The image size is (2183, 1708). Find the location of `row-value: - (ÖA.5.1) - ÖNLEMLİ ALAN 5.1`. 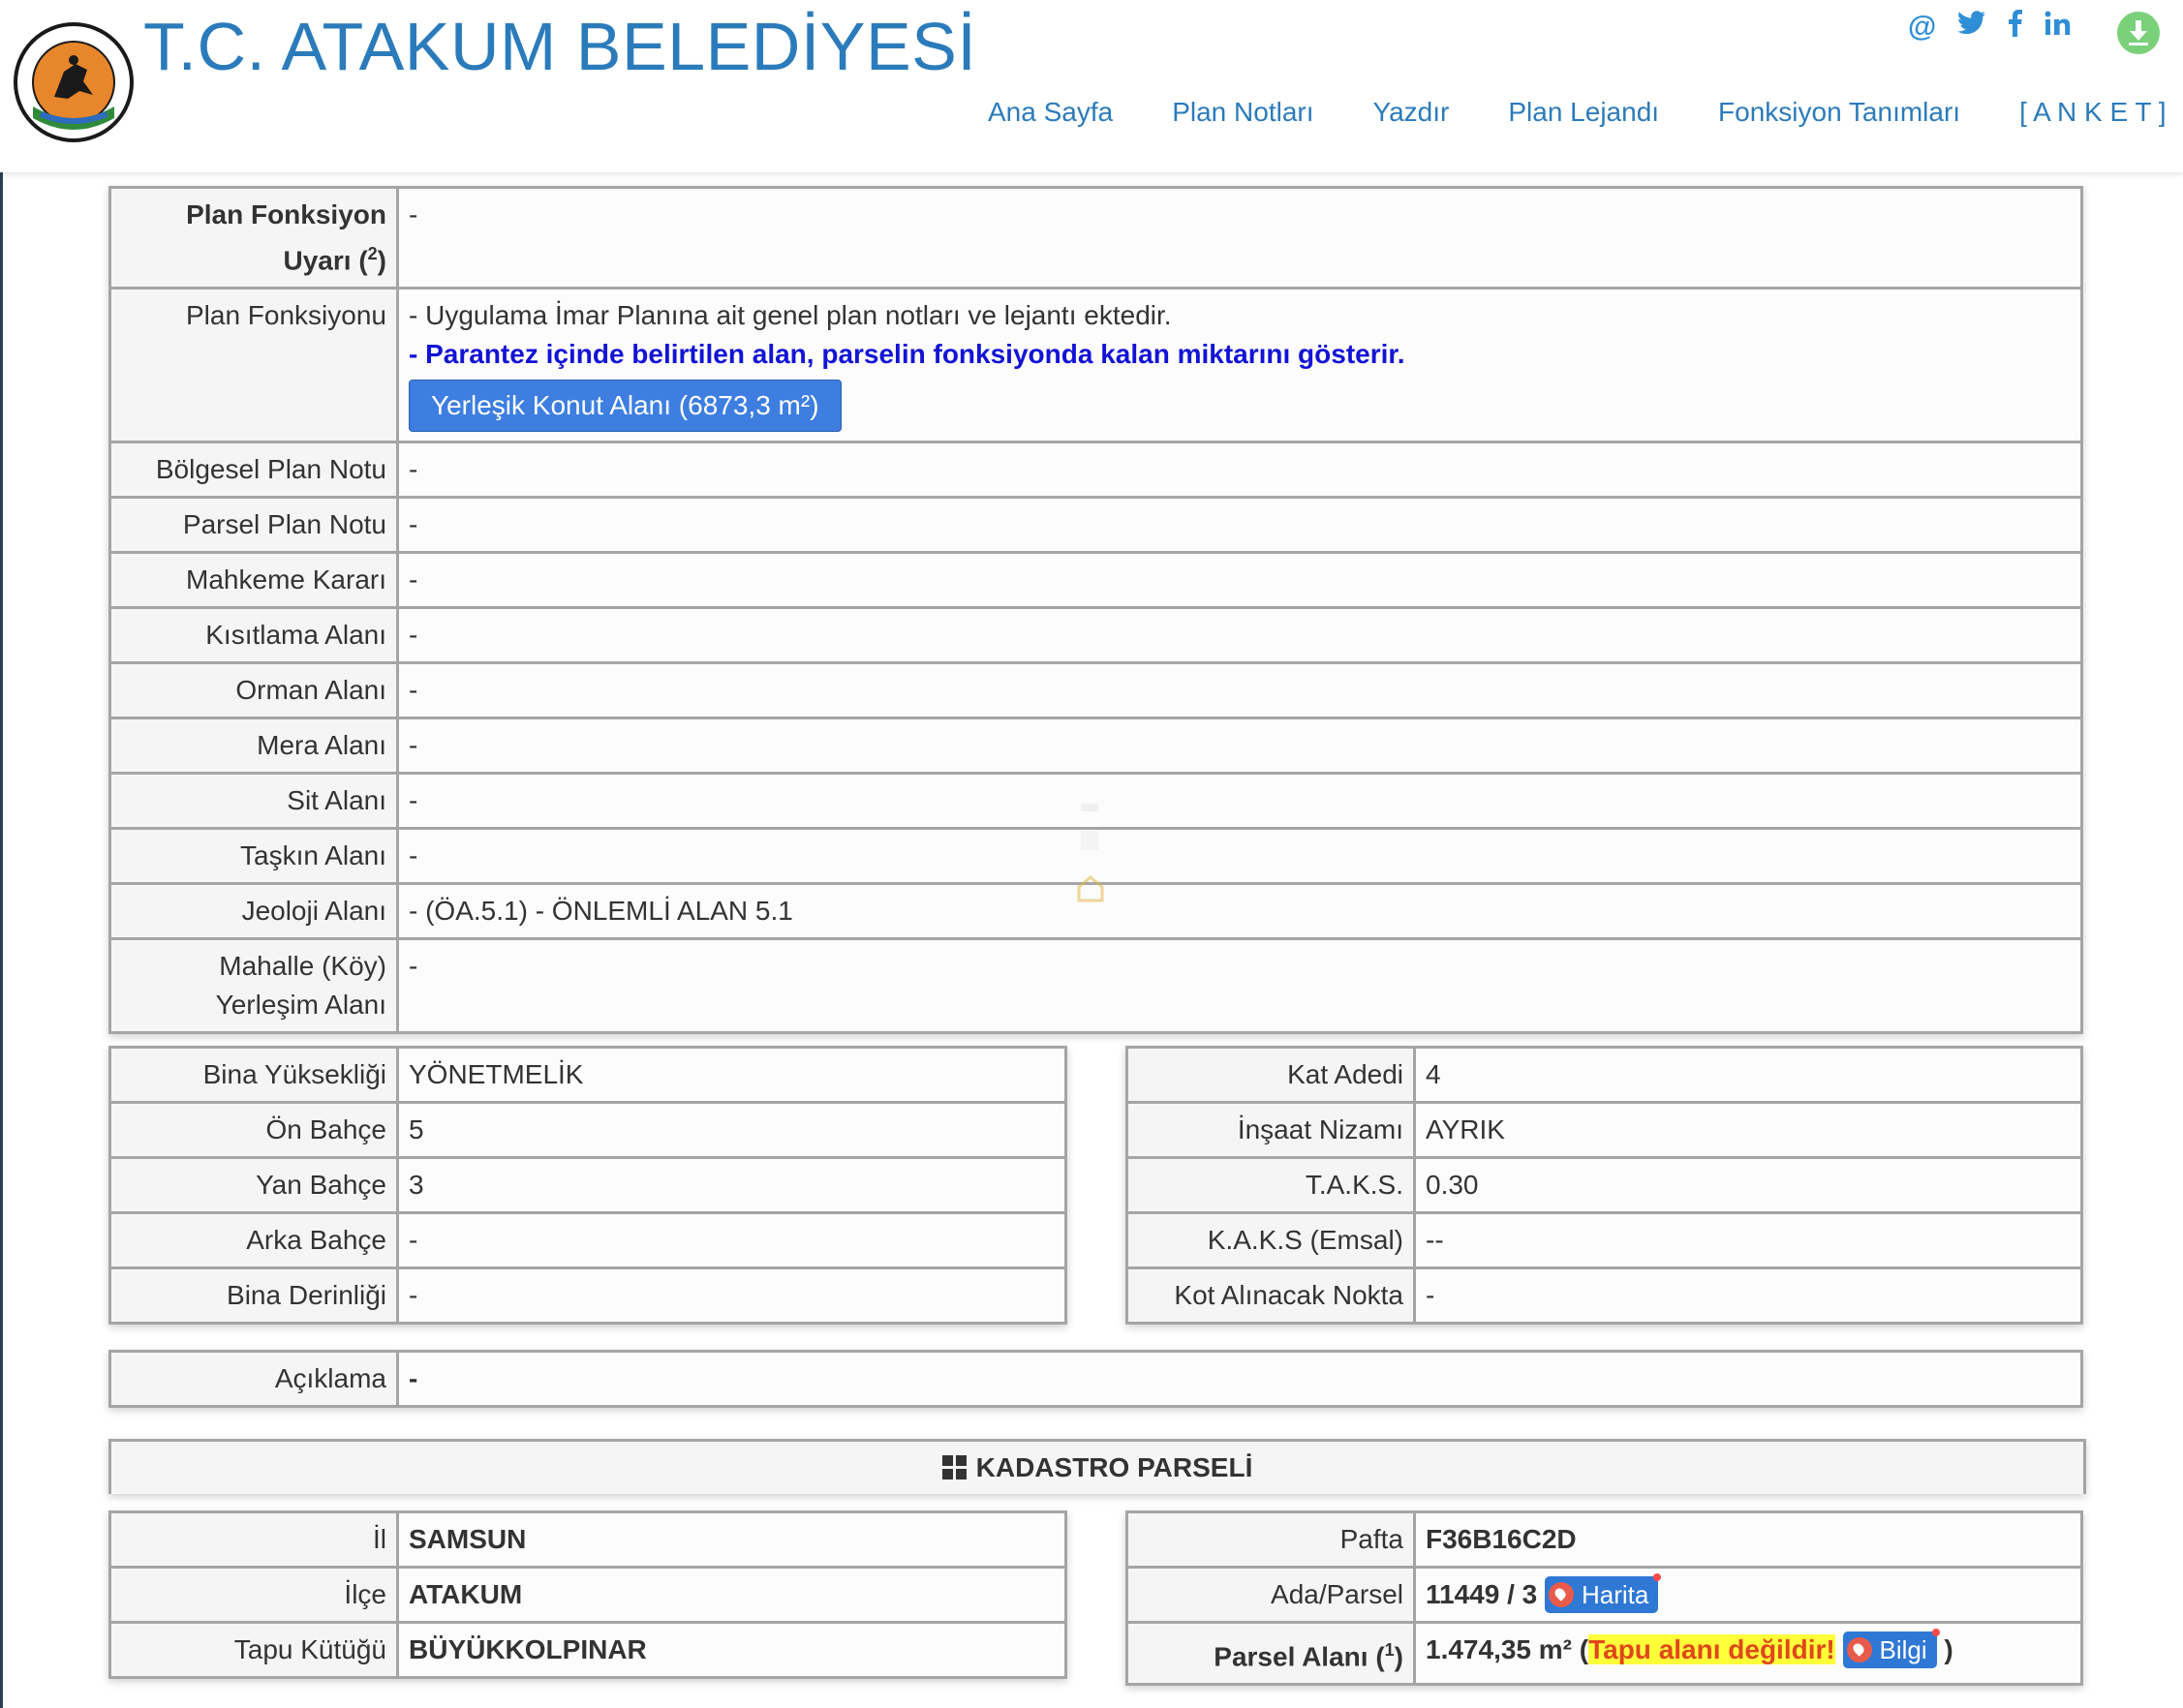

row-value: - (ÖA.5.1) - ÖNLEMLİ ALAN 5.1 is located at coordinates (1239, 911).